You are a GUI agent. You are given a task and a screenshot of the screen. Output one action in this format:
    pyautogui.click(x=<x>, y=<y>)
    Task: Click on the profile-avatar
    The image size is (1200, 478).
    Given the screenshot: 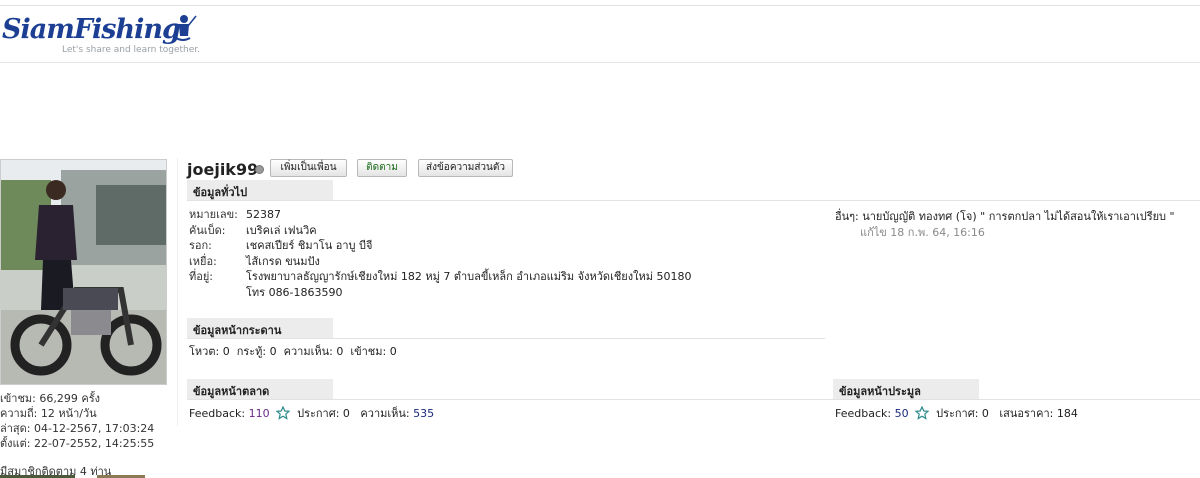 What is the action you would take?
    pyautogui.click(x=83, y=272)
    